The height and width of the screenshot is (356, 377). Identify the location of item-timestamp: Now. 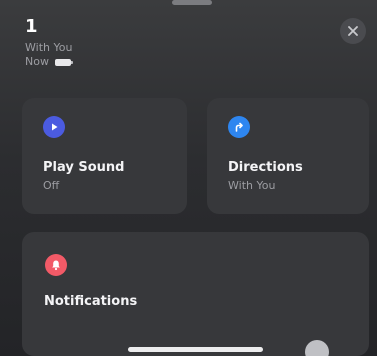
(37, 61).